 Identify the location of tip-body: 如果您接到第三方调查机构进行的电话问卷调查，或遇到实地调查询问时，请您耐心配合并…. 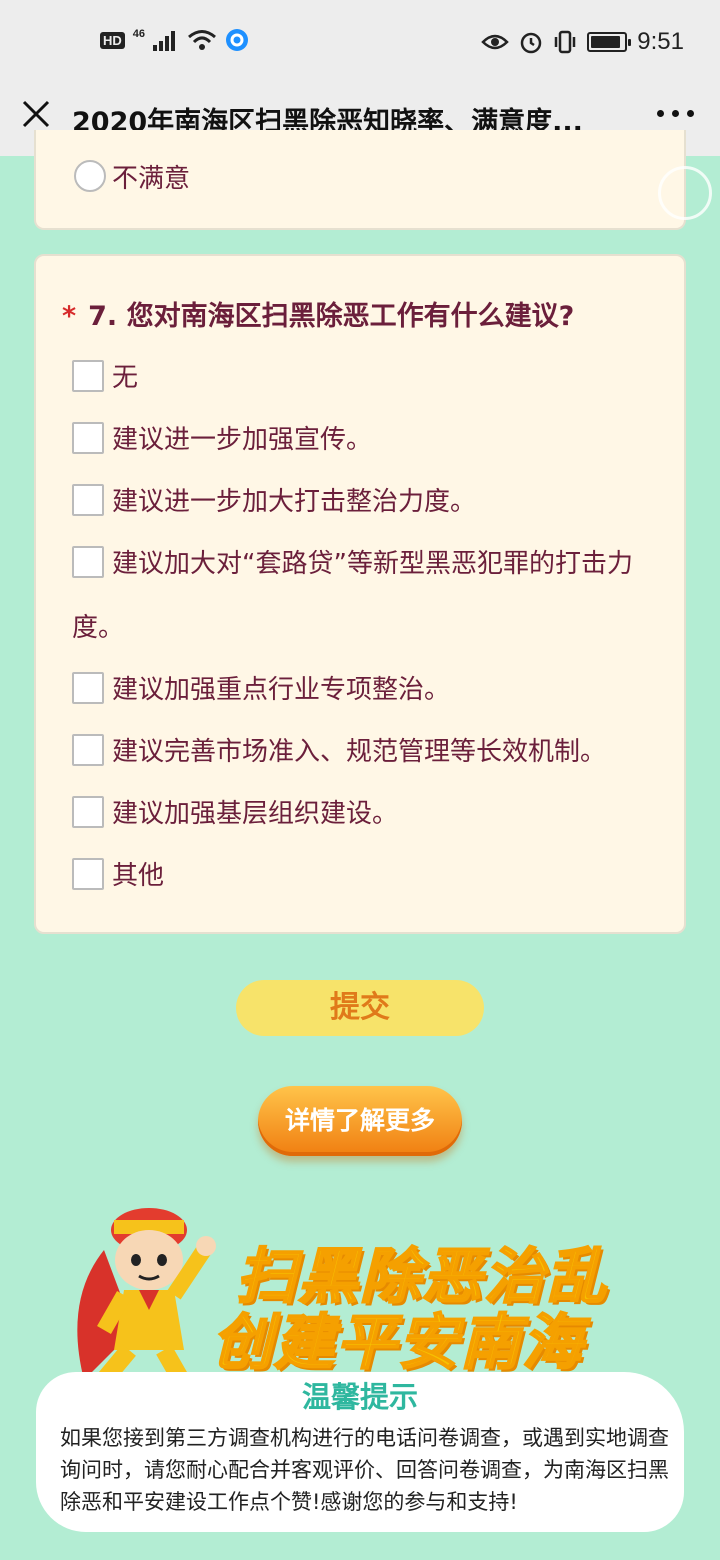
(364, 1470).